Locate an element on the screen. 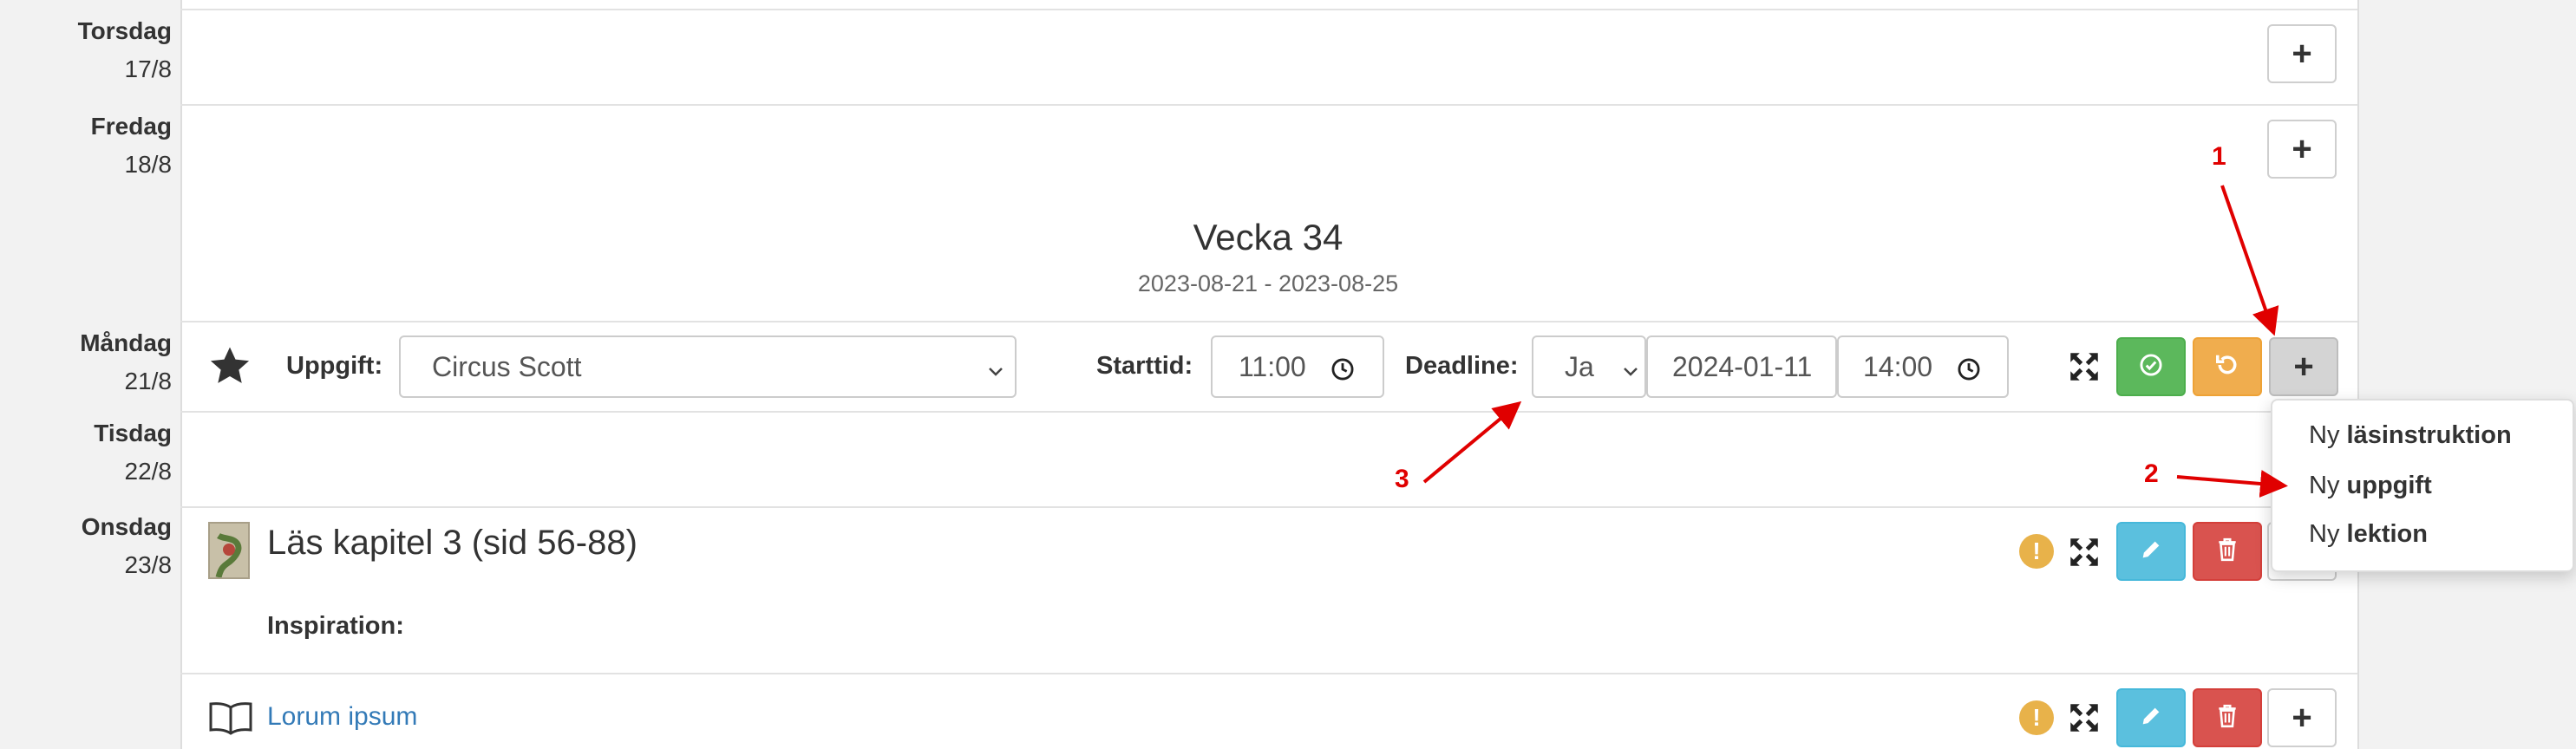  annotation-number-1: 1 is located at coordinates (2219, 156).